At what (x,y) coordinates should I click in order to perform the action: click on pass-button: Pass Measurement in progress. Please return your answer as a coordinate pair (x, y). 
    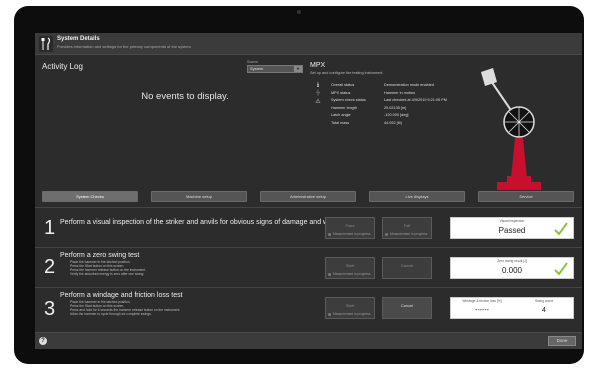
    Looking at the image, I should click on (350, 228).